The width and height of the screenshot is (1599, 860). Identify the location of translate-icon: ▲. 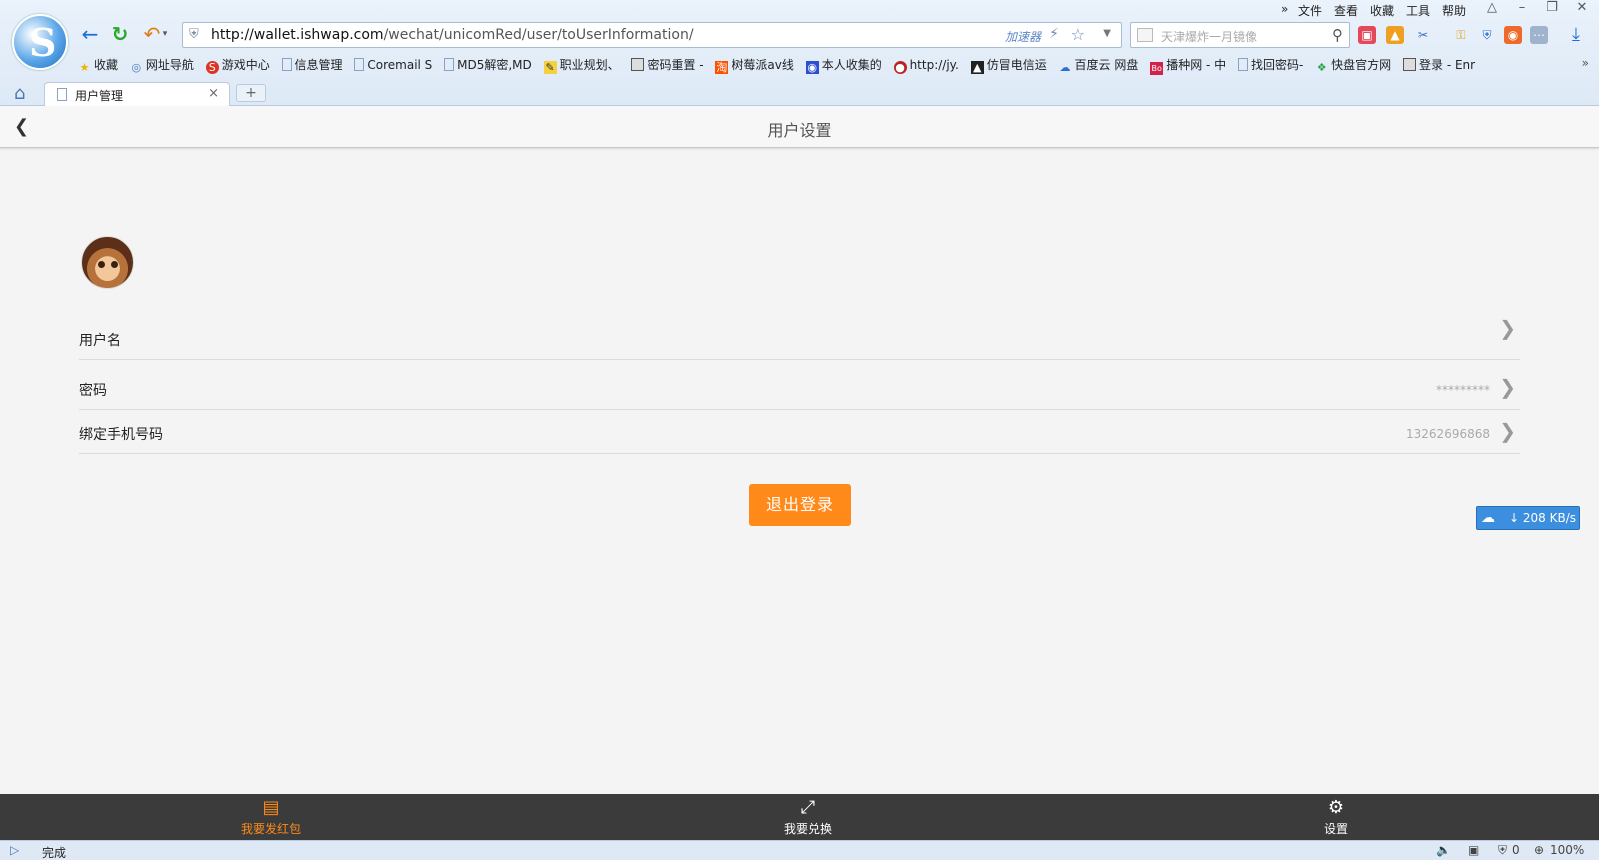
(1395, 35).